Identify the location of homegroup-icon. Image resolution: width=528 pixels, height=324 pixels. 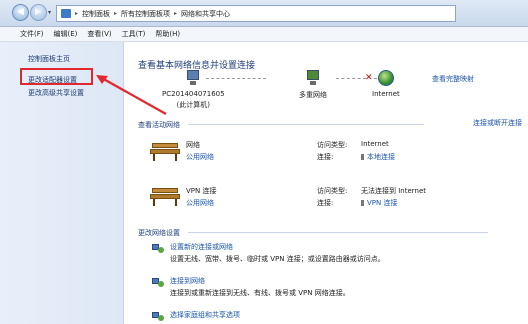
(158, 316).